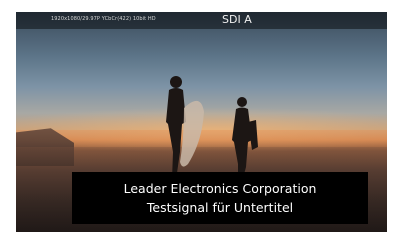 This screenshot has width=403, height=242. What do you see at coordinates (220, 188) in the screenshot?
I see `subtitle-line-1: Leader Electronics Corporation` at bounding box center [220, 188].